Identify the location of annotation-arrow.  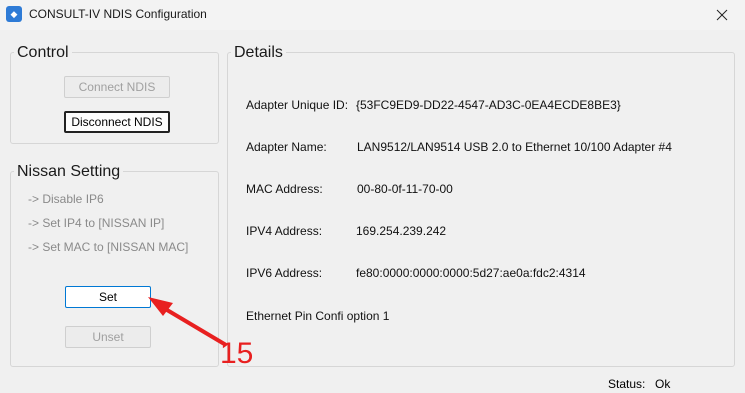
(188, 322).